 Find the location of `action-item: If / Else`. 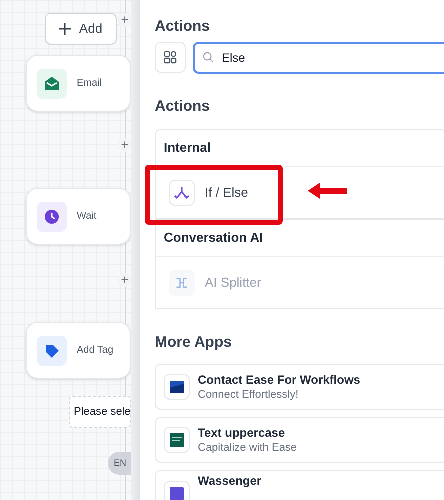

action-item: If / Else is located at coordinates (300, 192).